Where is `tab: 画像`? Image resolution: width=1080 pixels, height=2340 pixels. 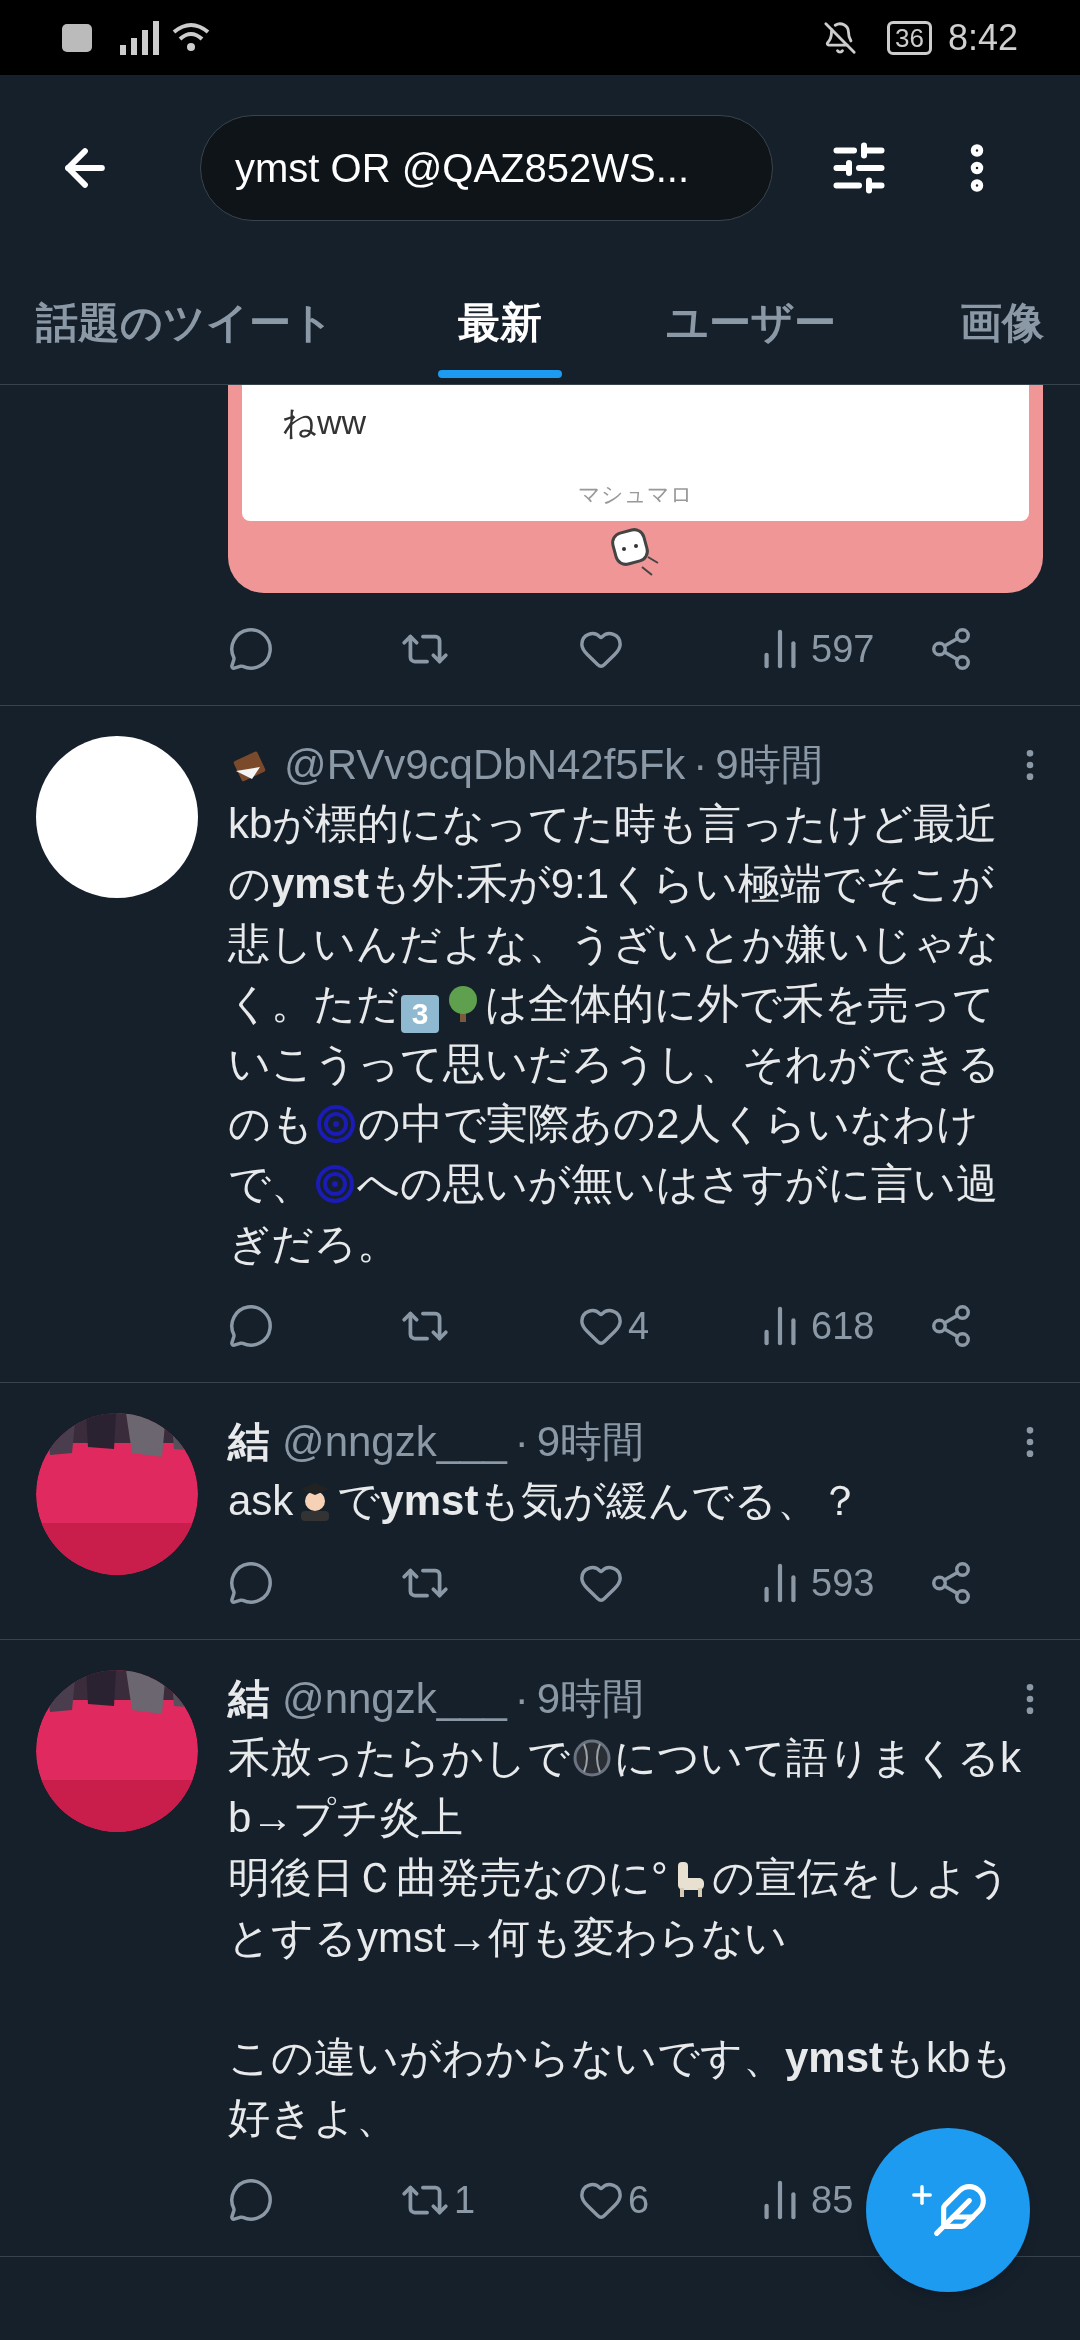
tab: 画像 is located at coordinates (1002, 322).